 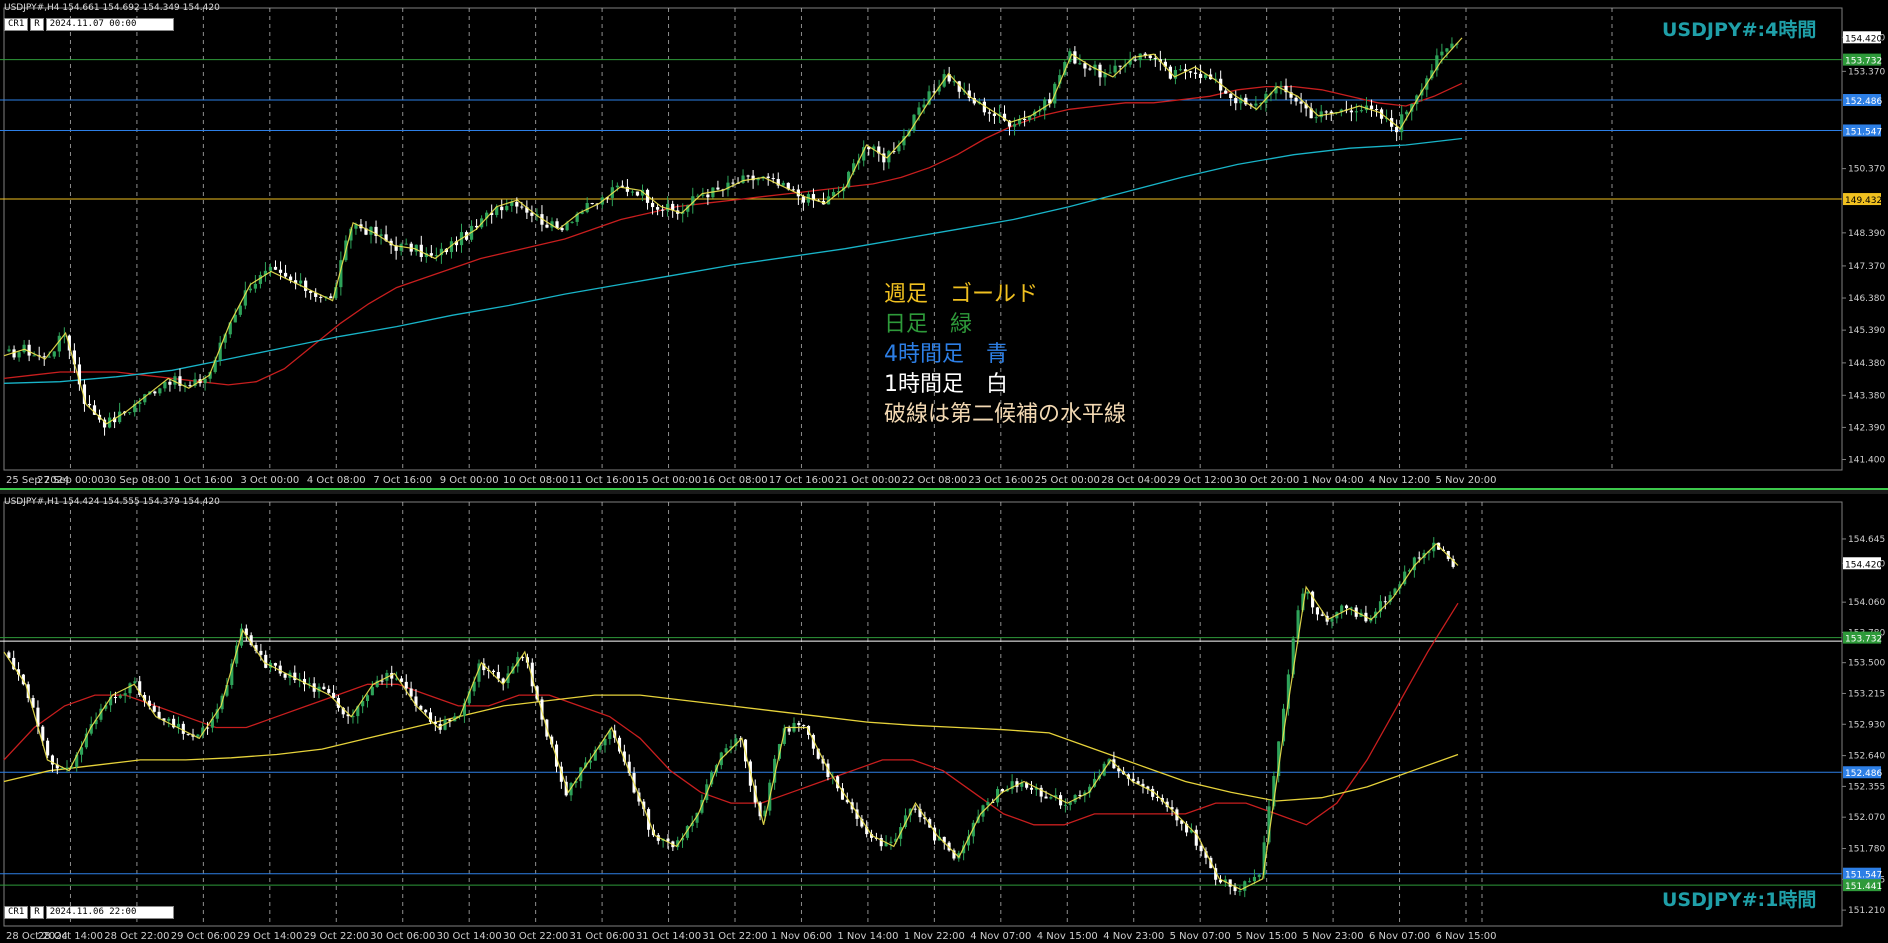 I want to click on h1-symbol-title: USDJPY#:1時間, so click(x=1739, y=900).